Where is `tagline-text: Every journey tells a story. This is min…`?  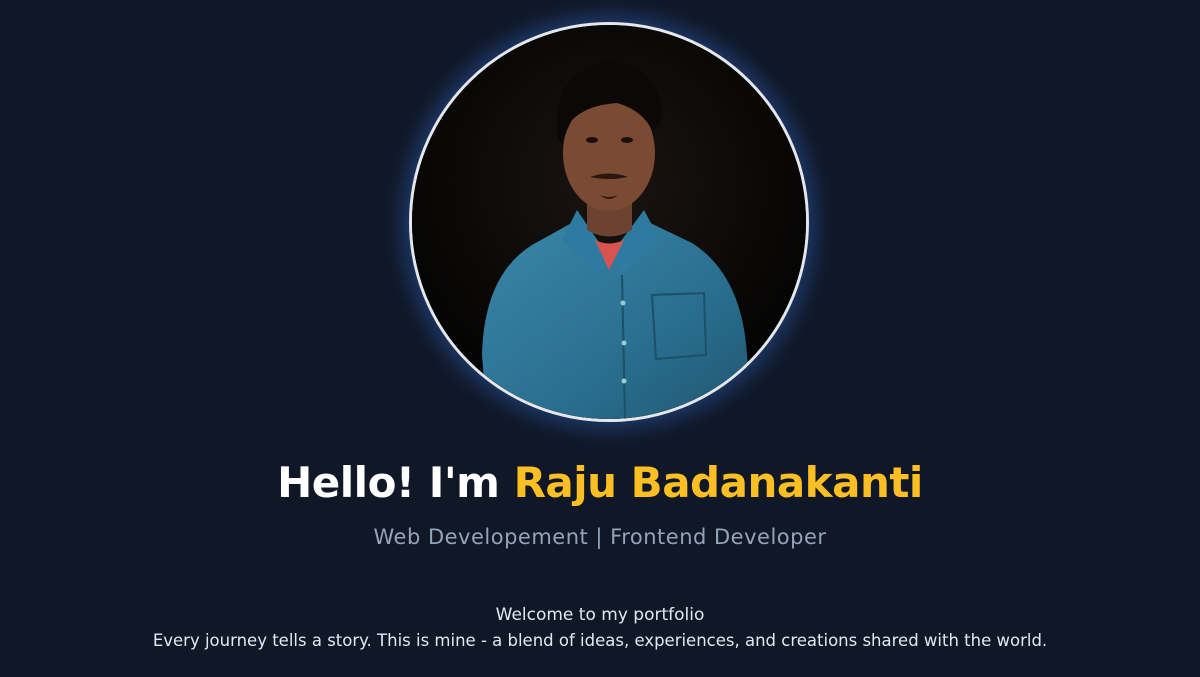
tagline-text: Every journey tells a story. This is min… is located at coordinates (600, 640).